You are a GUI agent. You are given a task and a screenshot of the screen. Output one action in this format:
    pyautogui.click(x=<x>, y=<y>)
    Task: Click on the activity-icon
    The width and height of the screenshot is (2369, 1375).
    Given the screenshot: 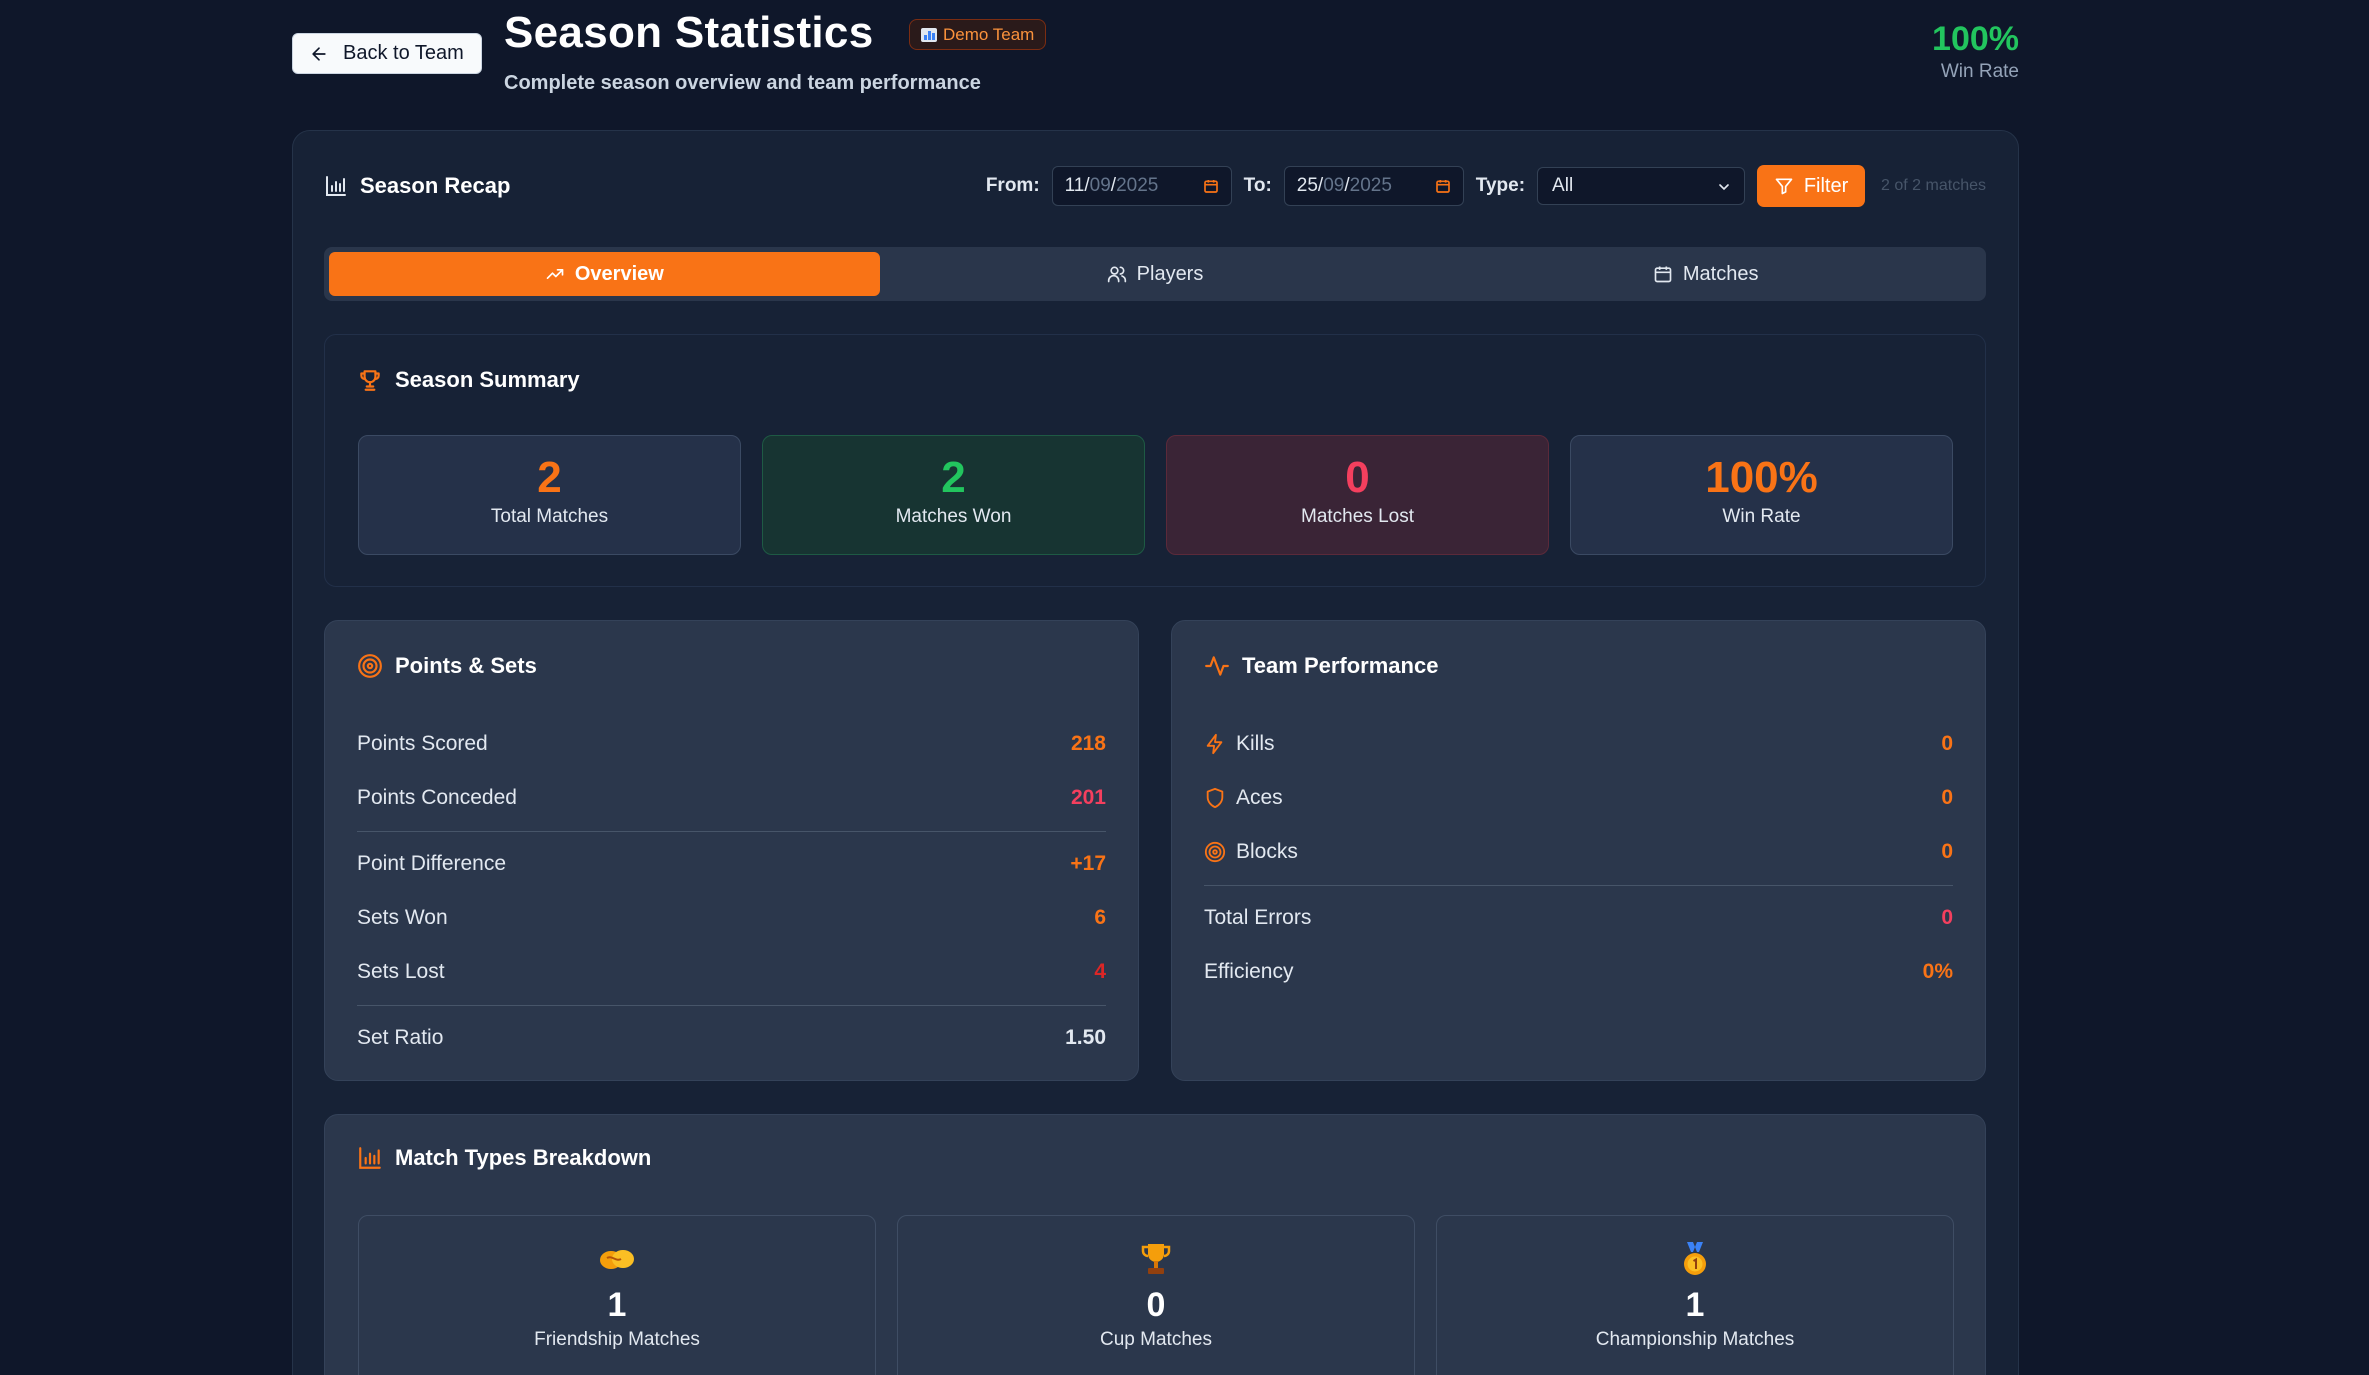 What is the action you would take?
    pyautogui.click(x=1217, y=666)
    